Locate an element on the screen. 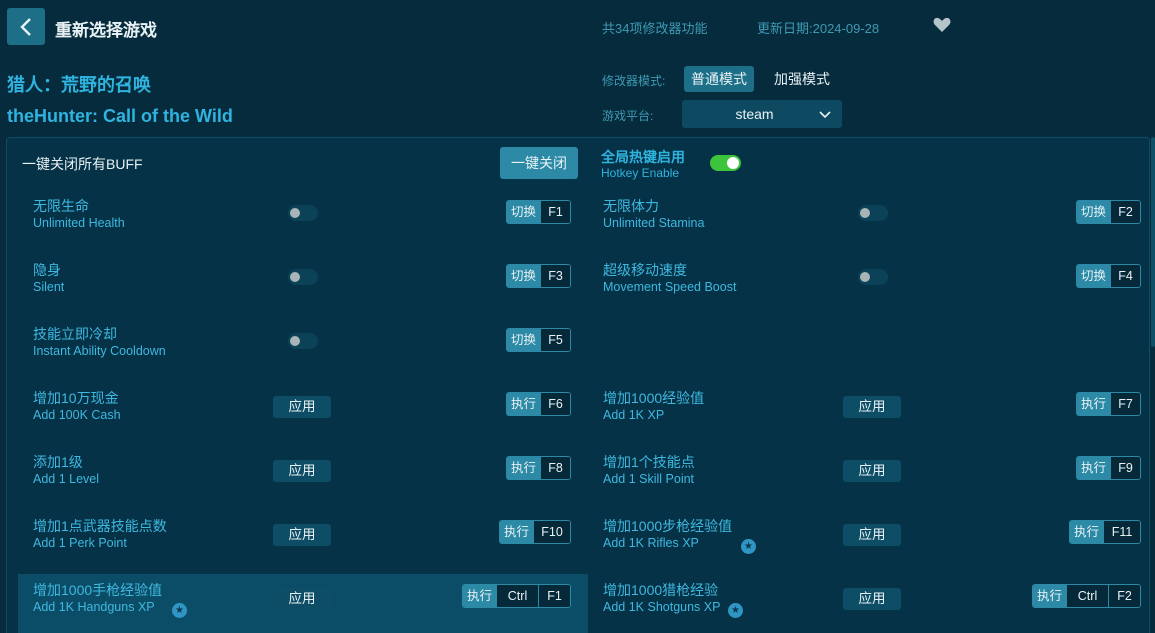  cheat-item: 增加1000经验值 Add 1K XP 应用 执行 F7 is located at coordinates (871, 414).